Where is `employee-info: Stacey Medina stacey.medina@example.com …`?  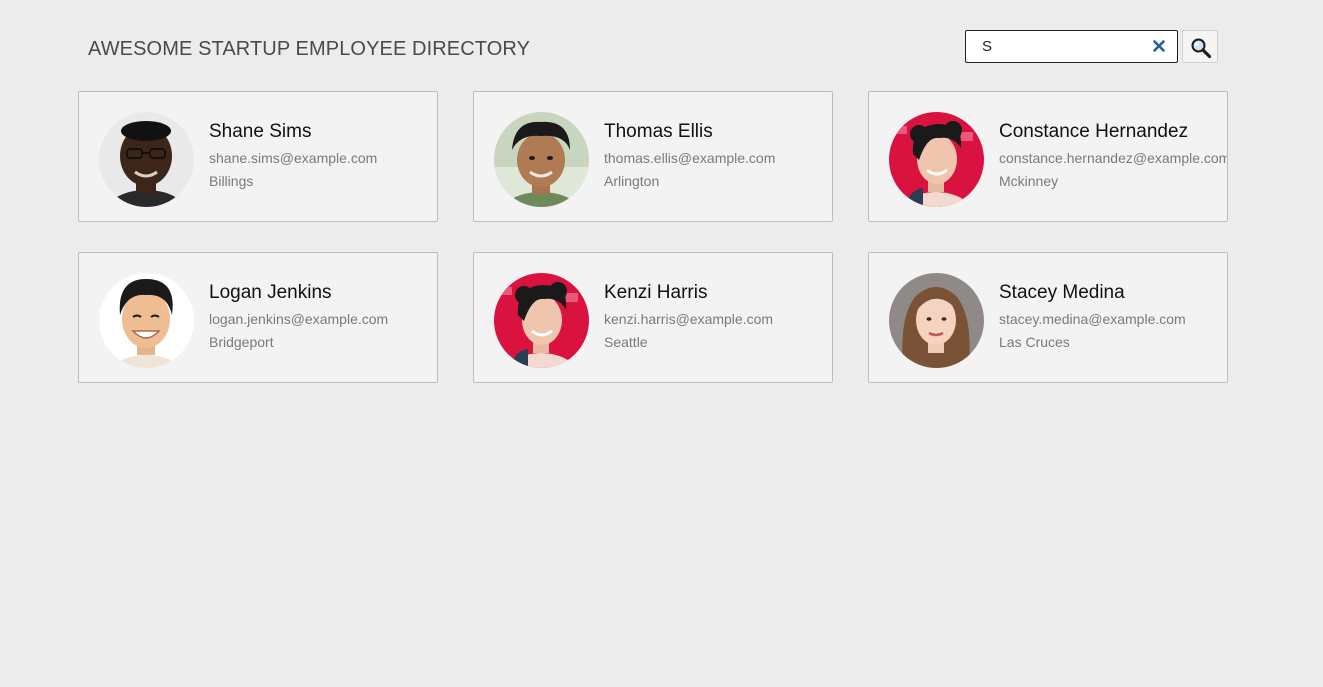
employee-info: Stacey Medina stacey.medina@example.com … is located at coordinates (1092, 315).